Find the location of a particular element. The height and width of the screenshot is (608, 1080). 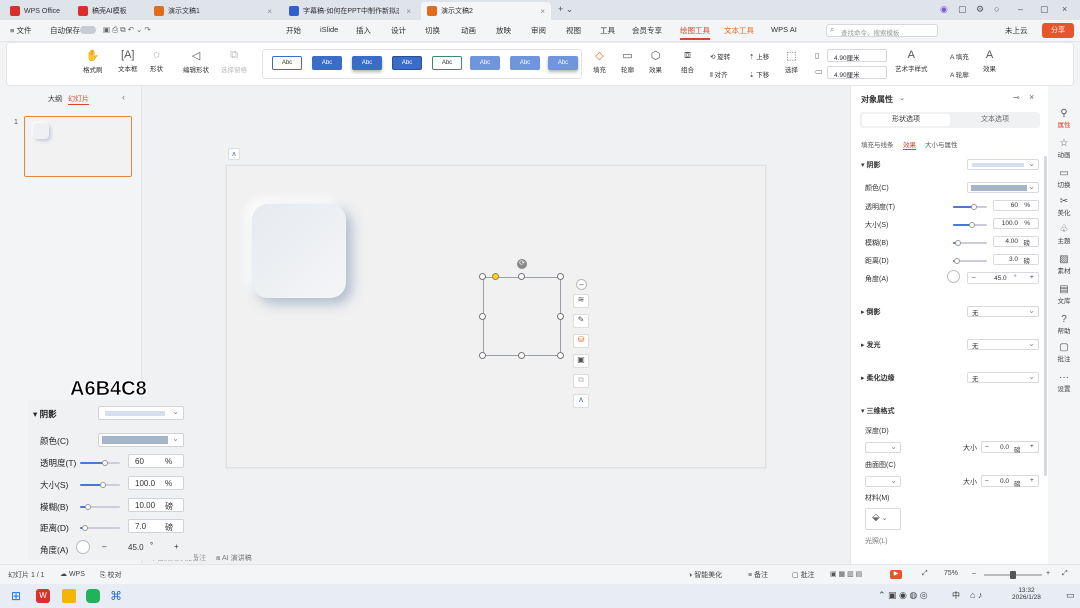

angle-dial is located at coordinates (953, 276).